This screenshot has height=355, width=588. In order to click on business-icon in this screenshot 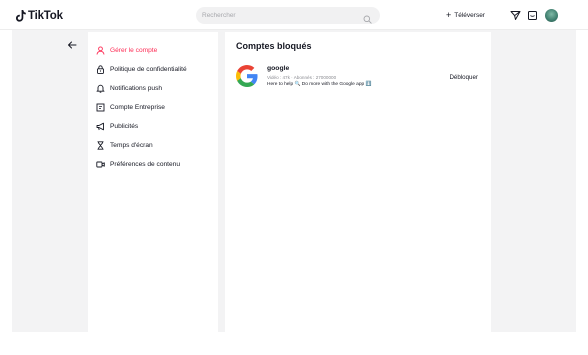, I will do `click(100, 107)`.